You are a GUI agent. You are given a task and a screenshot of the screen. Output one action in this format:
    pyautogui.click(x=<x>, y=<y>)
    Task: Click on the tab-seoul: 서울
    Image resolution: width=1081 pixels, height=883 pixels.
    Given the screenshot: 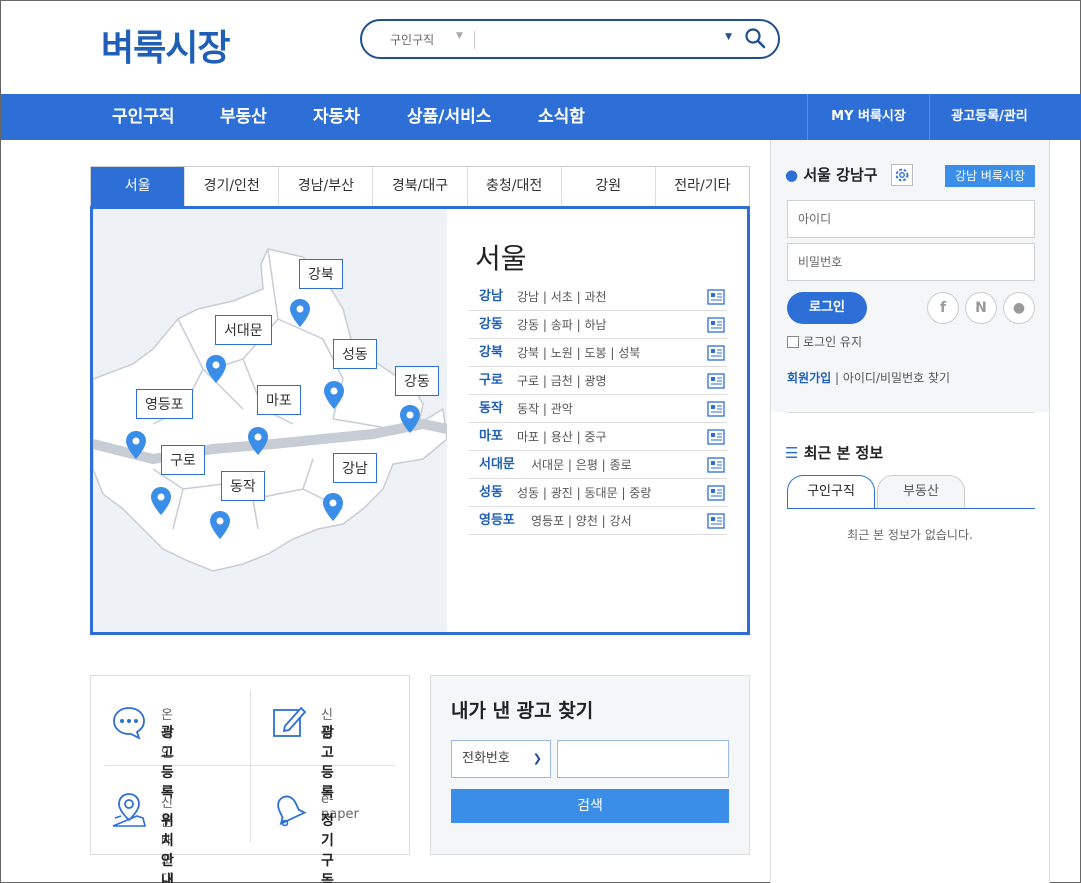 What is the action you would take?
    pyautogui.click(x=138, y=186)
    